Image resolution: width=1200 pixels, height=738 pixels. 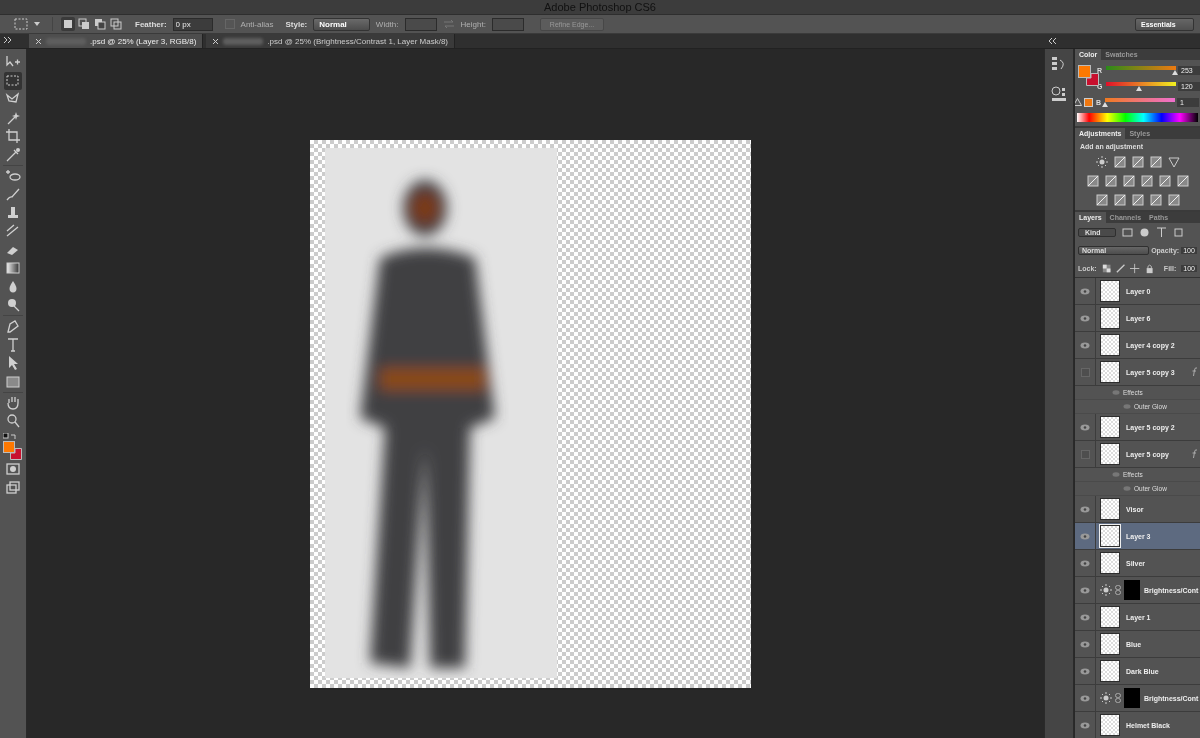 I want to click on feather-label: Feather:, so click(x=151, y=24).